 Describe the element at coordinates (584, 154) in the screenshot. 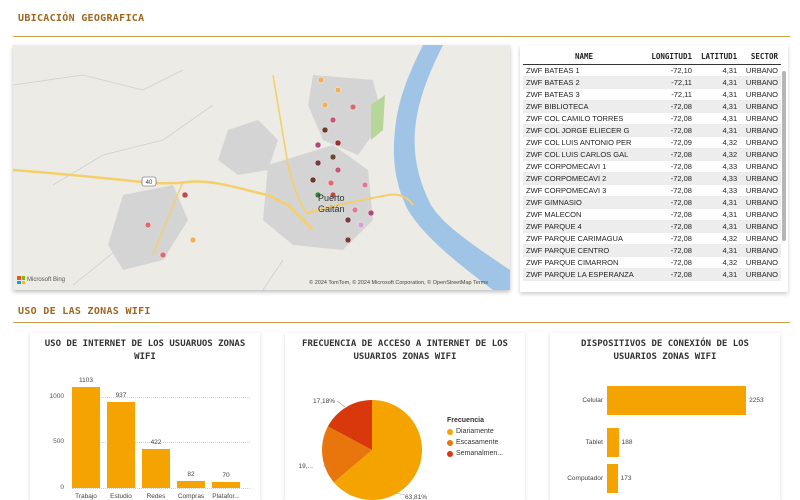

I see `cell-name: ZWF COL LUIS CARLOS GAL` at that location.